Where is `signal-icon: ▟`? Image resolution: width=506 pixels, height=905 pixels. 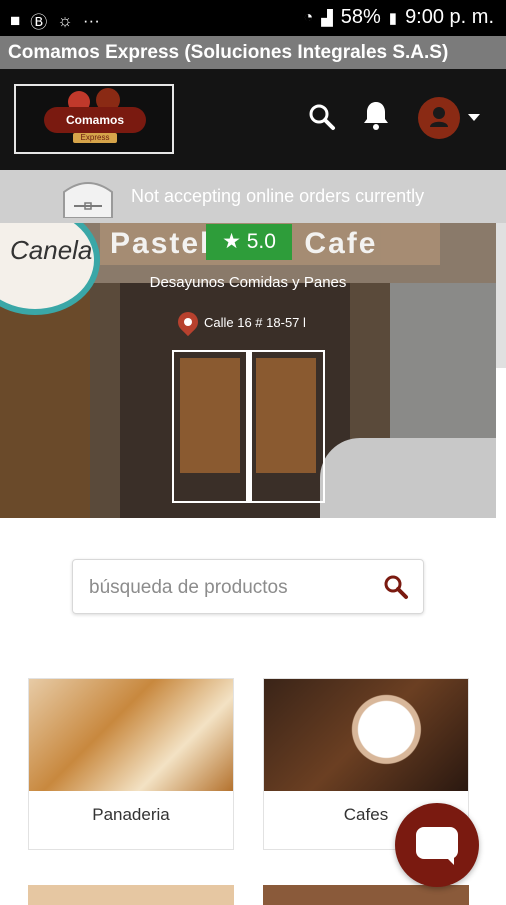
signal-icon: ▟ is located at coordinates (327, 18).